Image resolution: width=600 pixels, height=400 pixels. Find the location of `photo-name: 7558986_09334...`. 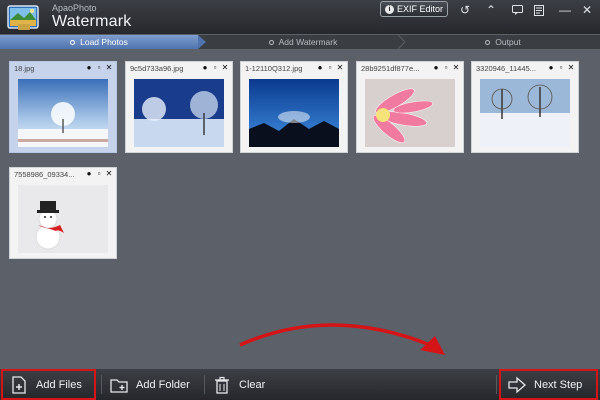

photo-name: 7558986_09334... is located at coordinates (44, 174).